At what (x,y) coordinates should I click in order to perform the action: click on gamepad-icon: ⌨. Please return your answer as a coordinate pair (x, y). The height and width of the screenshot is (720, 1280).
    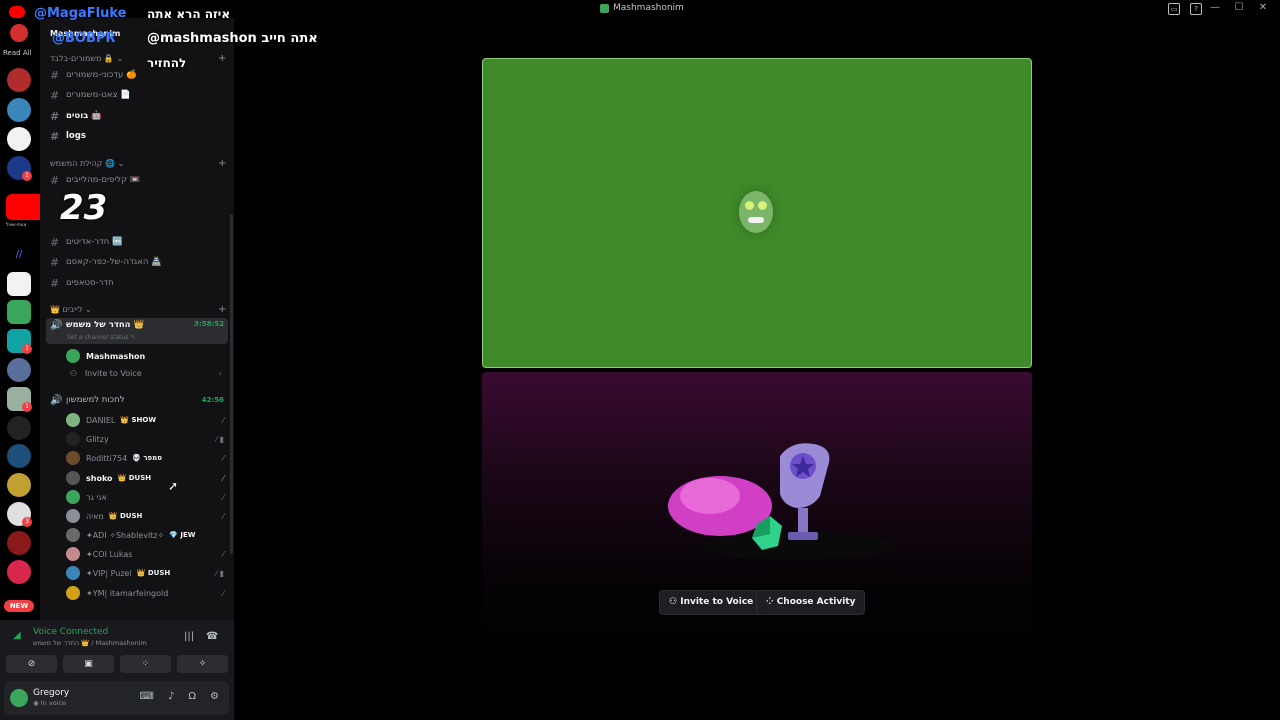
    Looking at the image, I should click on (147, 696).